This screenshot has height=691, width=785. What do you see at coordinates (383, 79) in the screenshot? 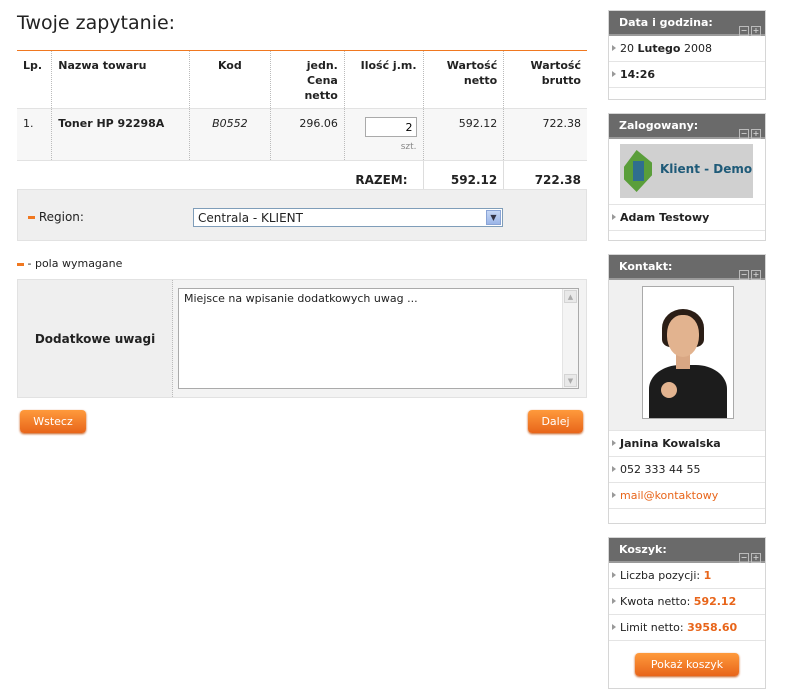
I see `header-qty: Ilość j.m.` at bounding box center [383, 79].